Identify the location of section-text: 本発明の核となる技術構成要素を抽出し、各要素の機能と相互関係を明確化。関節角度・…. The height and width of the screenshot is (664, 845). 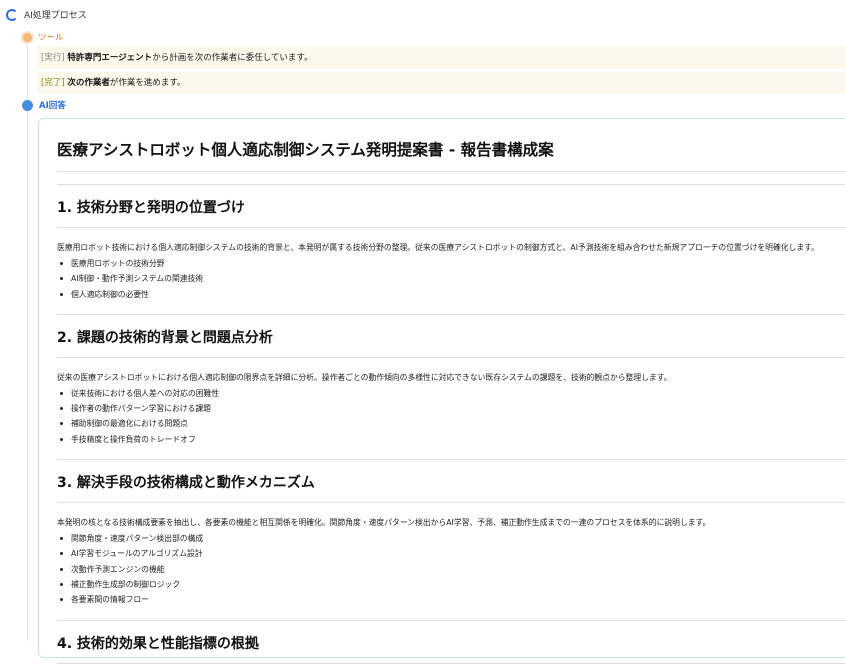
(384, 523).